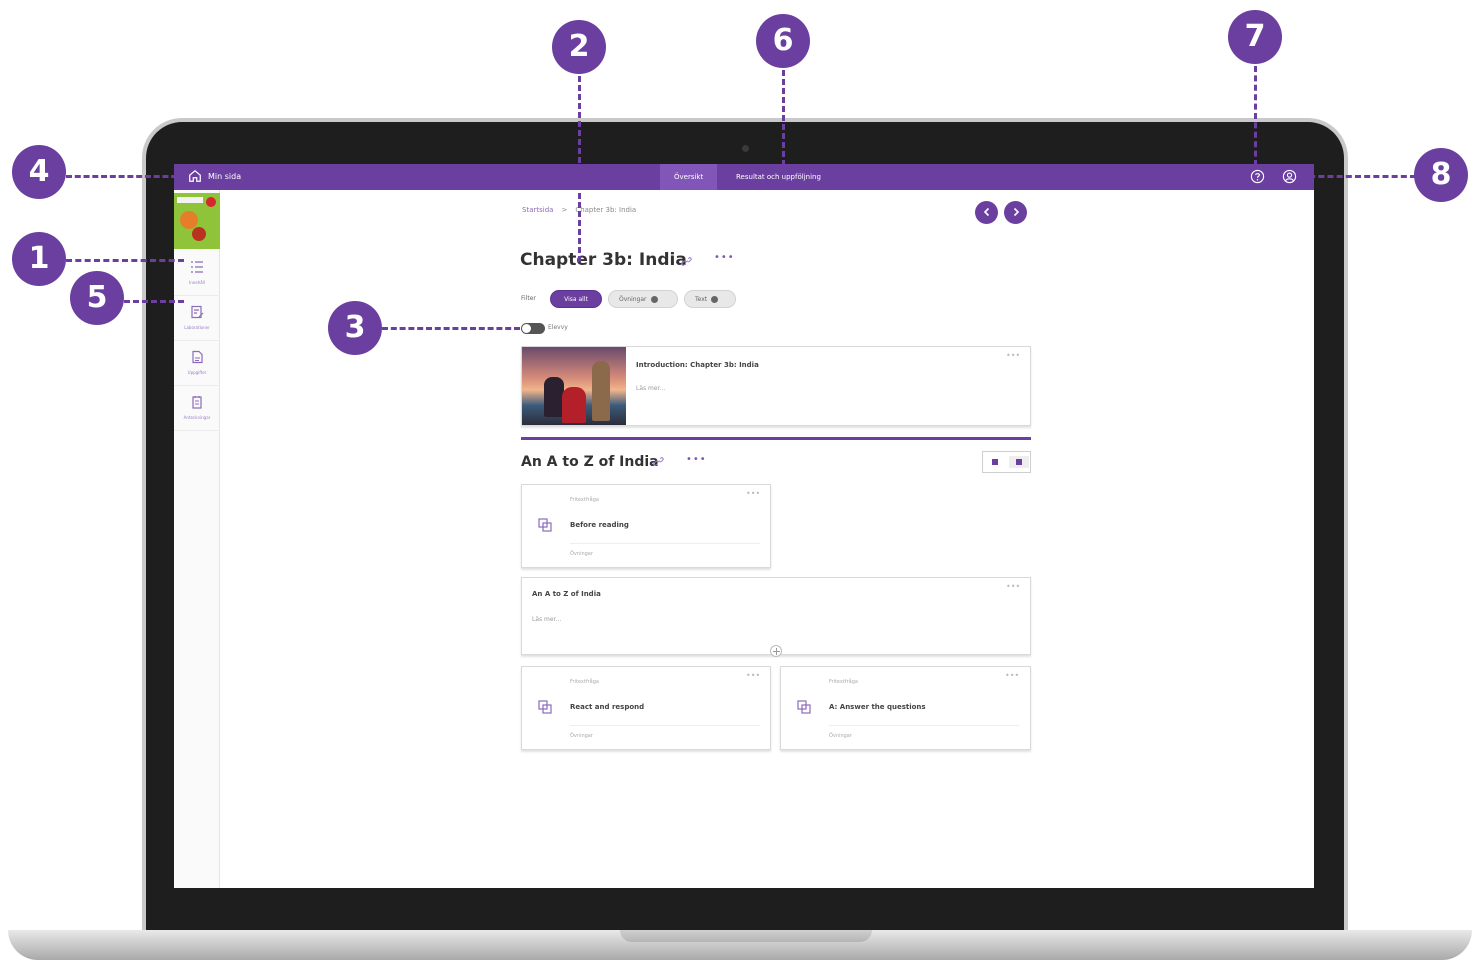 The height and width of the screenshot is (962, 1475). Describe the element at coordinates (1289, 176) in the screenshot. I see `user-account-icon` at that location.